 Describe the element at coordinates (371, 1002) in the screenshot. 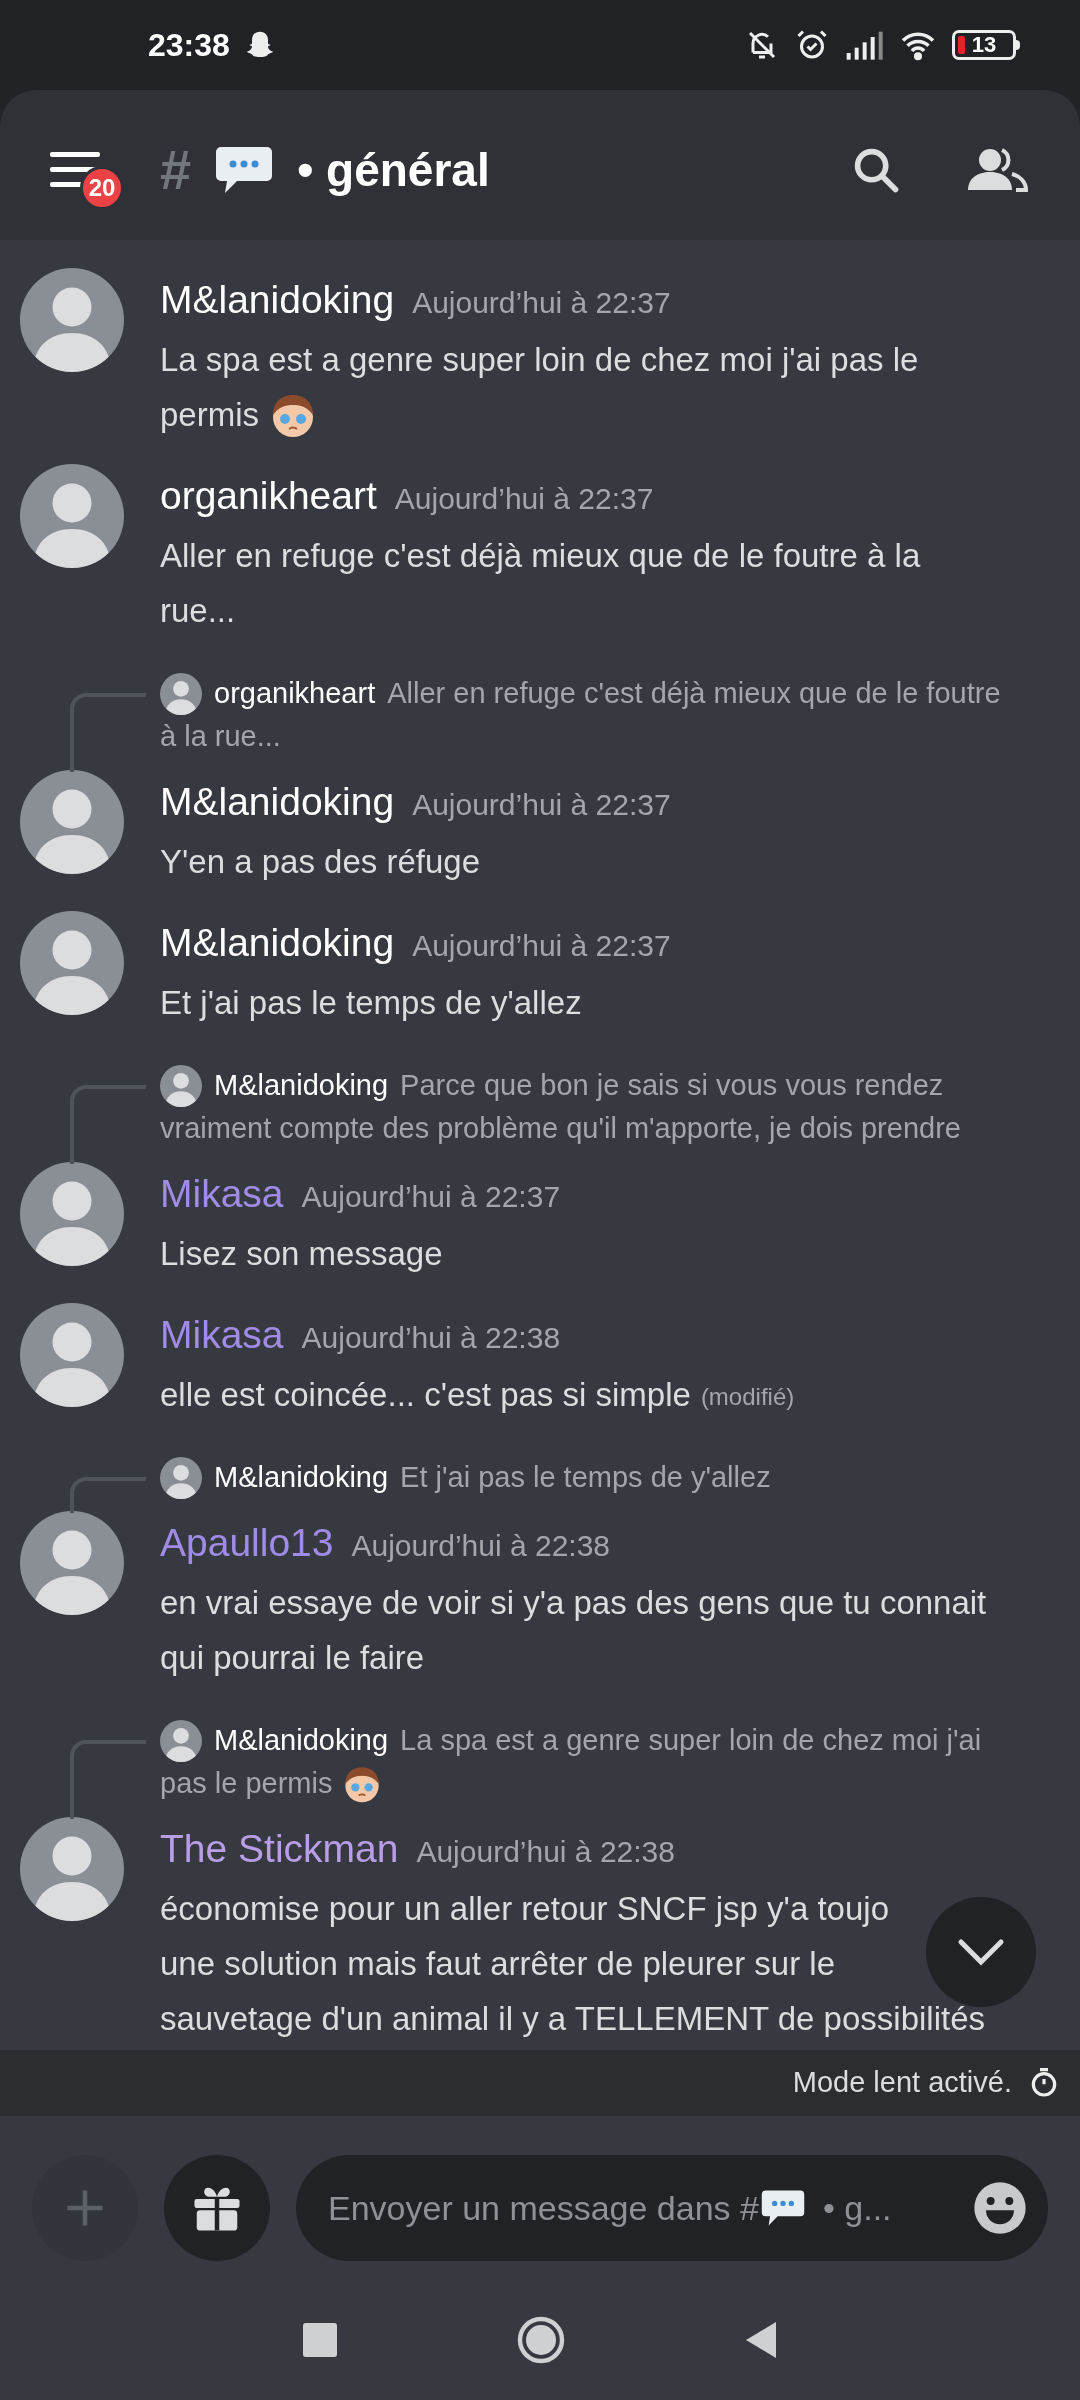

I see `message-text: Et j'ai pas le temps de y'allez` at that location.